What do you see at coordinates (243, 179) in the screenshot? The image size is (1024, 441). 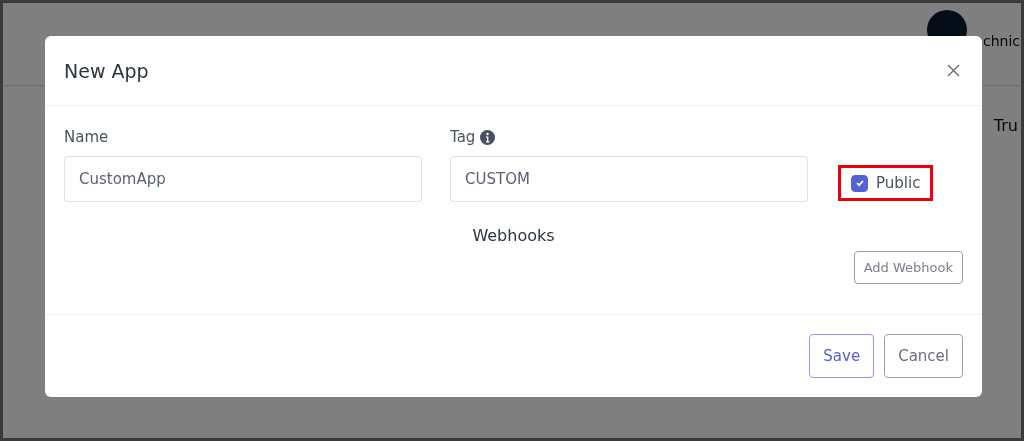 I see `text-field: CustomApp` at bounding box center [243, 179].